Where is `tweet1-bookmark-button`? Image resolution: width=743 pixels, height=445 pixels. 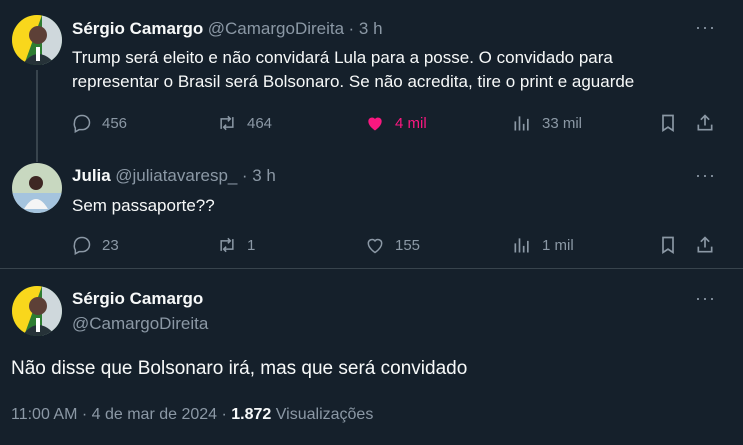 tweet1-bookmark-button is located at coordinates (668, 125).